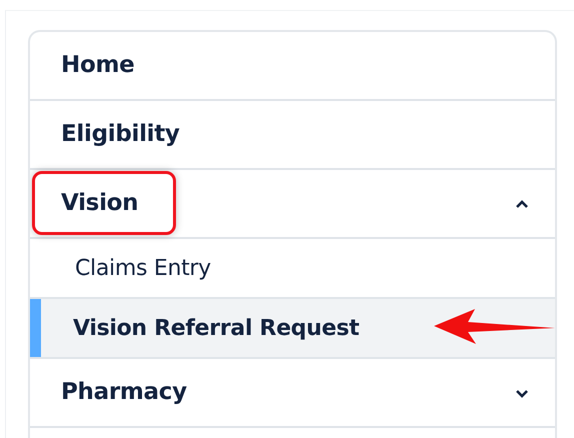 The height and width of the screenshot is (438, 574). Describe the element at coordinates (292, 135) in the screenshot. I see `menu-item: Eligibility` at that location.